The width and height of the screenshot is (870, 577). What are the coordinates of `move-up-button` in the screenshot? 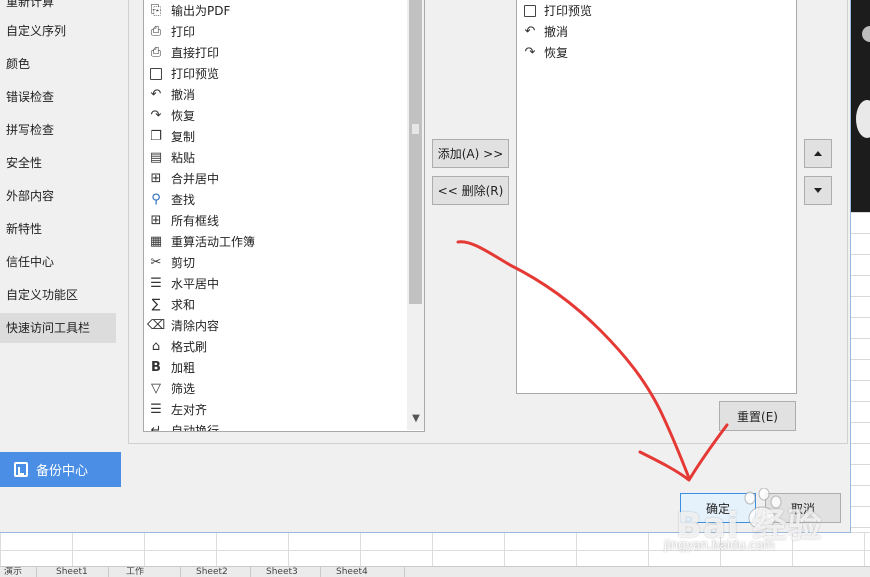 It's located at (818, 153).